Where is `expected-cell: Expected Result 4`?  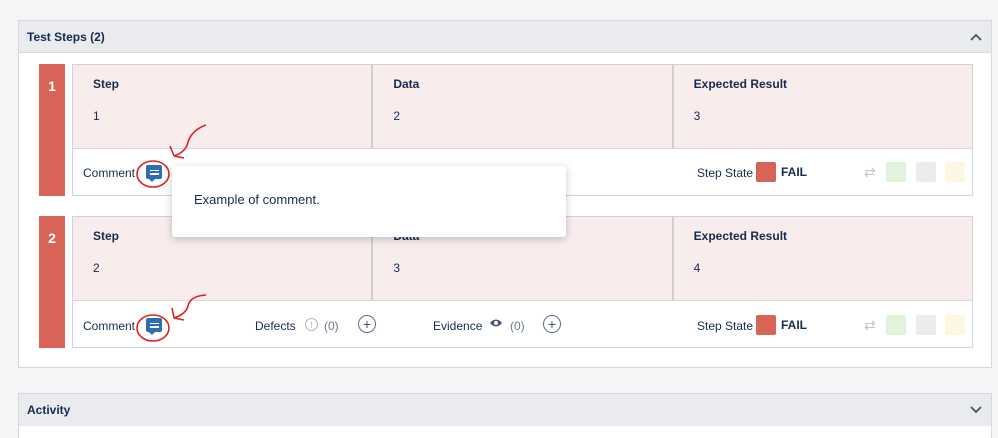
expected-cell: Expected Result 4 is located at coordinates (823, 258).